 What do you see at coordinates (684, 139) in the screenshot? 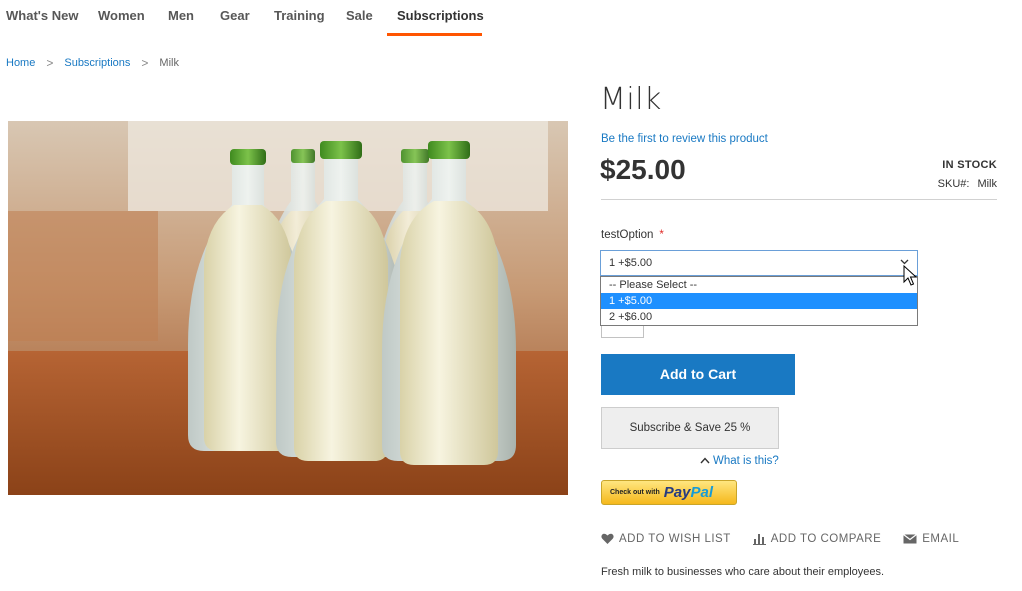
I see `review-link: Be the first to review this product` at bounding box center [684, 139].